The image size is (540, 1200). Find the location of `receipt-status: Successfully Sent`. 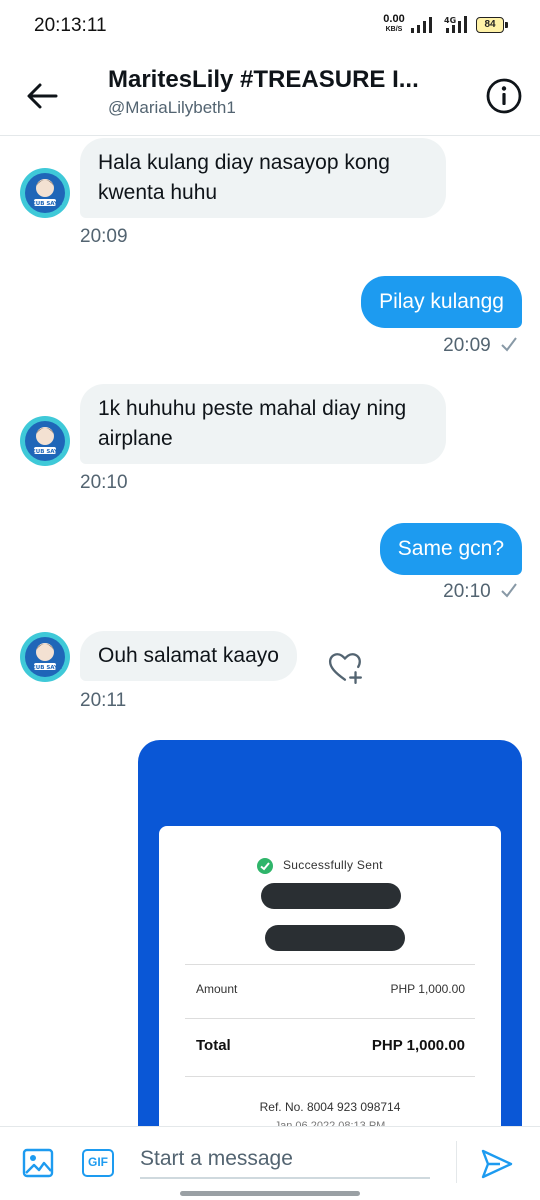

receipt-status: Successfully Sent is located at coordinates (333, 865).